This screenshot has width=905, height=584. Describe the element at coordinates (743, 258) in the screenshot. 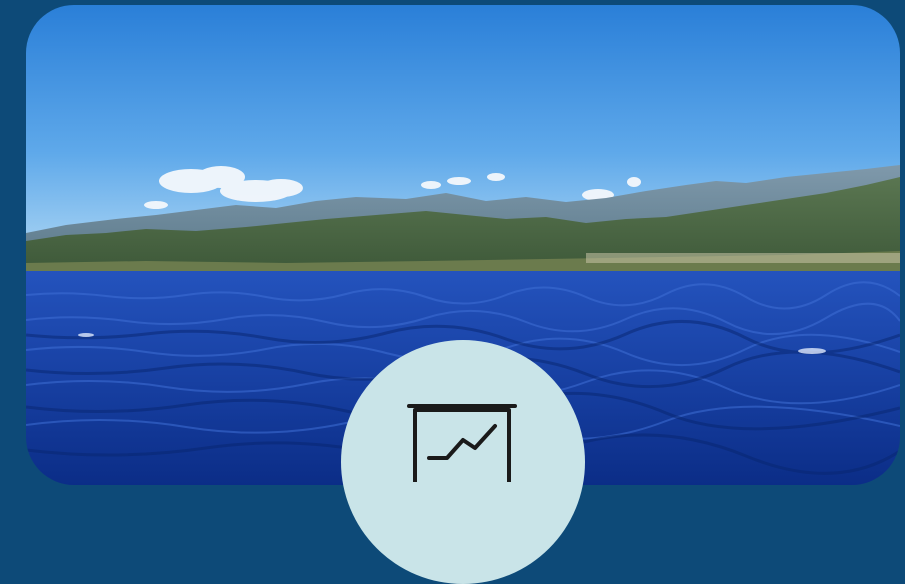

I see `shore-buildings` at that location.